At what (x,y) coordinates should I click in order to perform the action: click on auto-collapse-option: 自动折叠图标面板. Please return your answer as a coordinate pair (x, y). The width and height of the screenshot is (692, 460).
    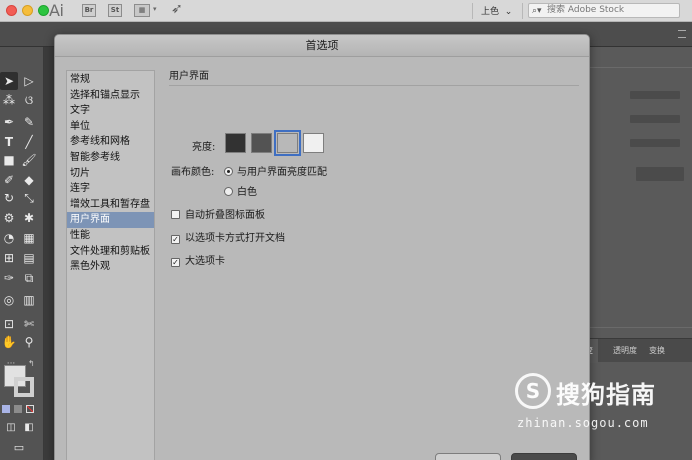
    Looking at the image, I should click on (218, 213).